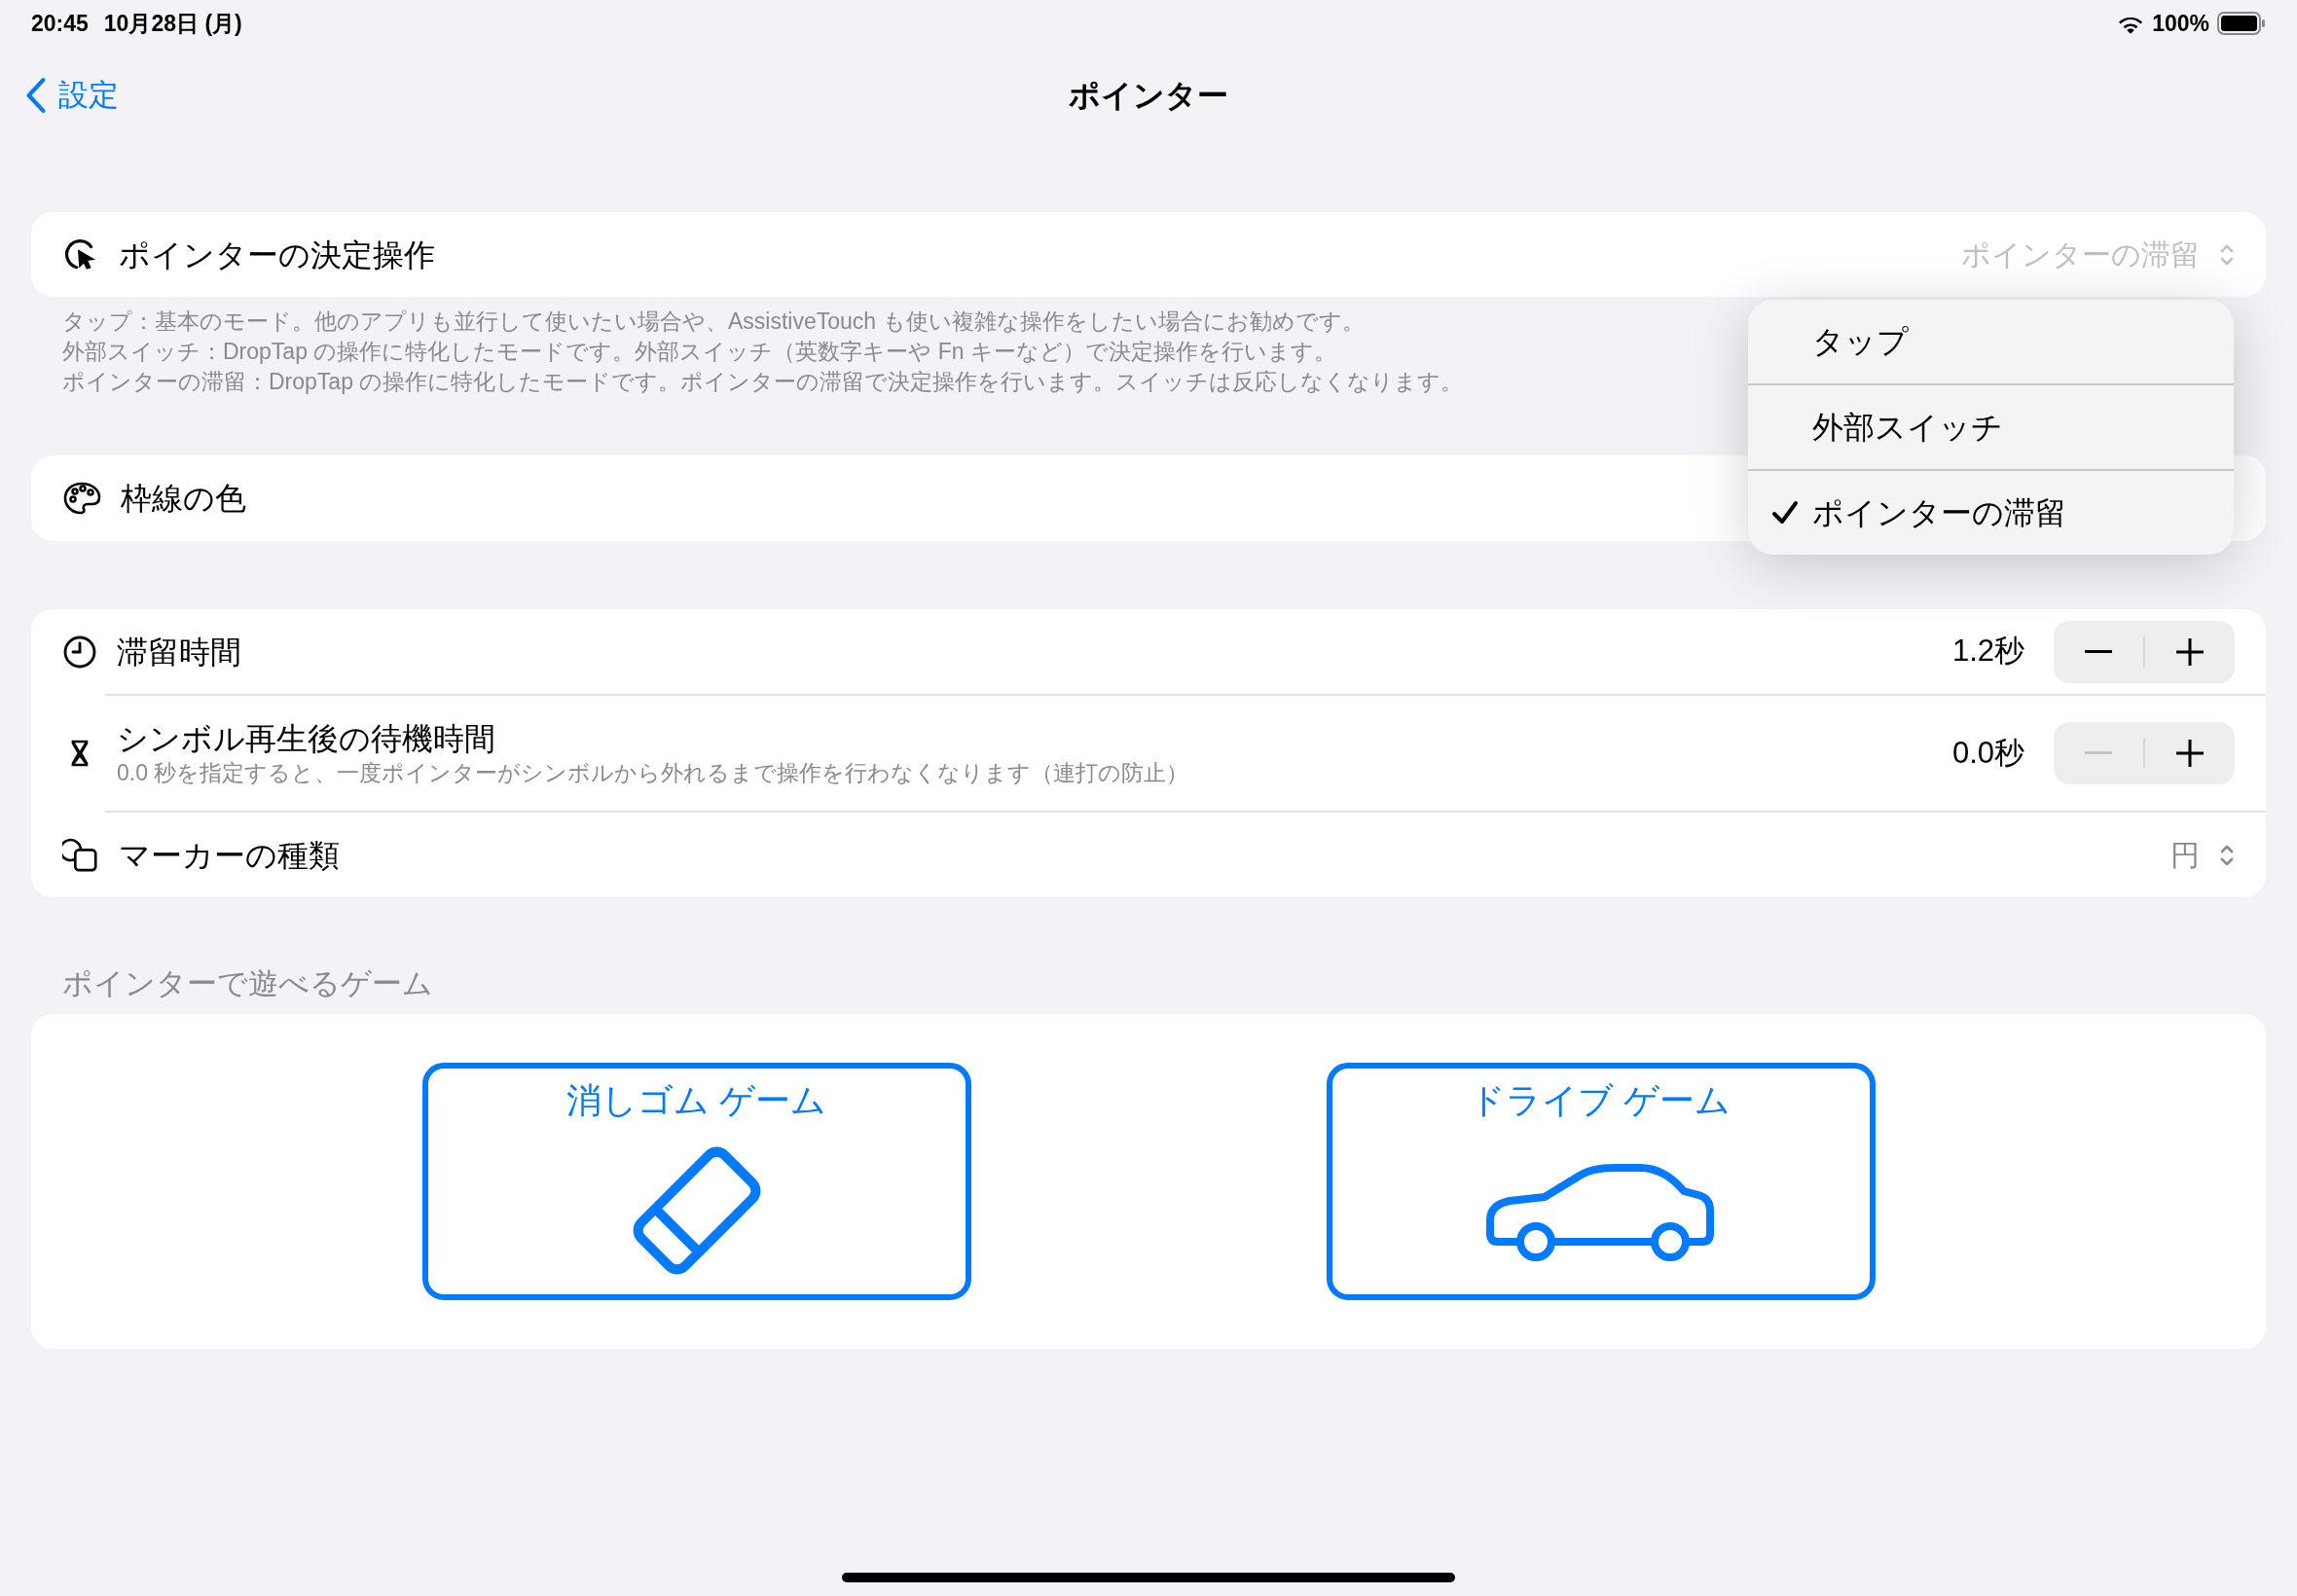 This screenshot has width=2297, height=1596. What do you see at coordinates (79, 652) in the screenshot?
I see `clock-icon` at bounding box center [79, 652].